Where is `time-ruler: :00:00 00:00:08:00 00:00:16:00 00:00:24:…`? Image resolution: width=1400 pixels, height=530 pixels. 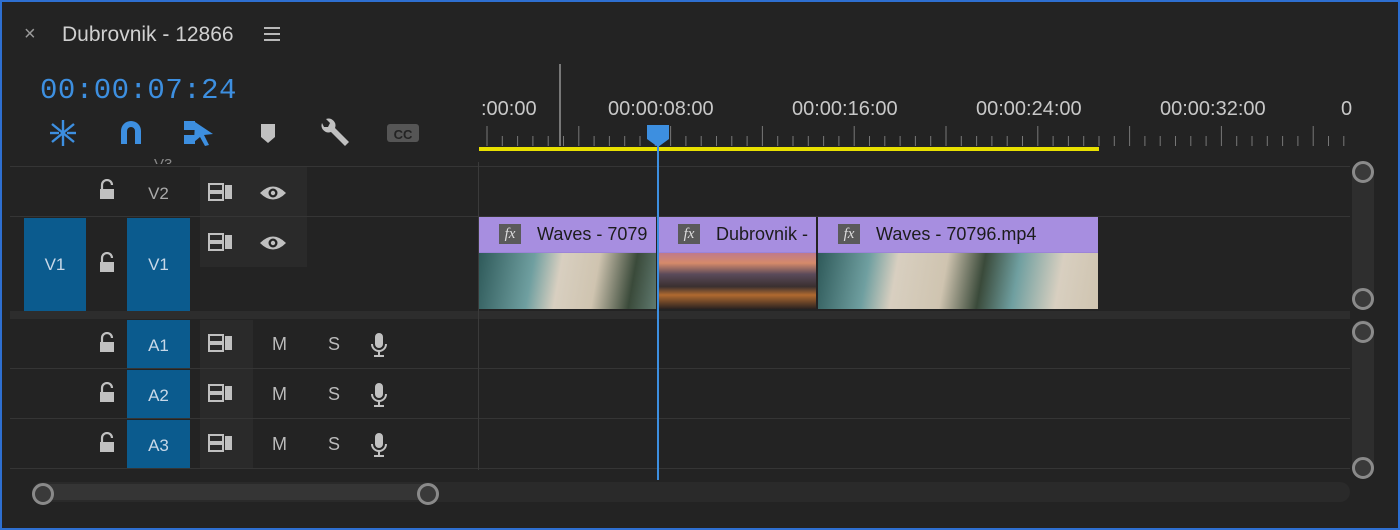 time-ruler: :00:00 00:00:08:00 00:00:16:00 00:00:24:… is located at coordinates (915, 112).